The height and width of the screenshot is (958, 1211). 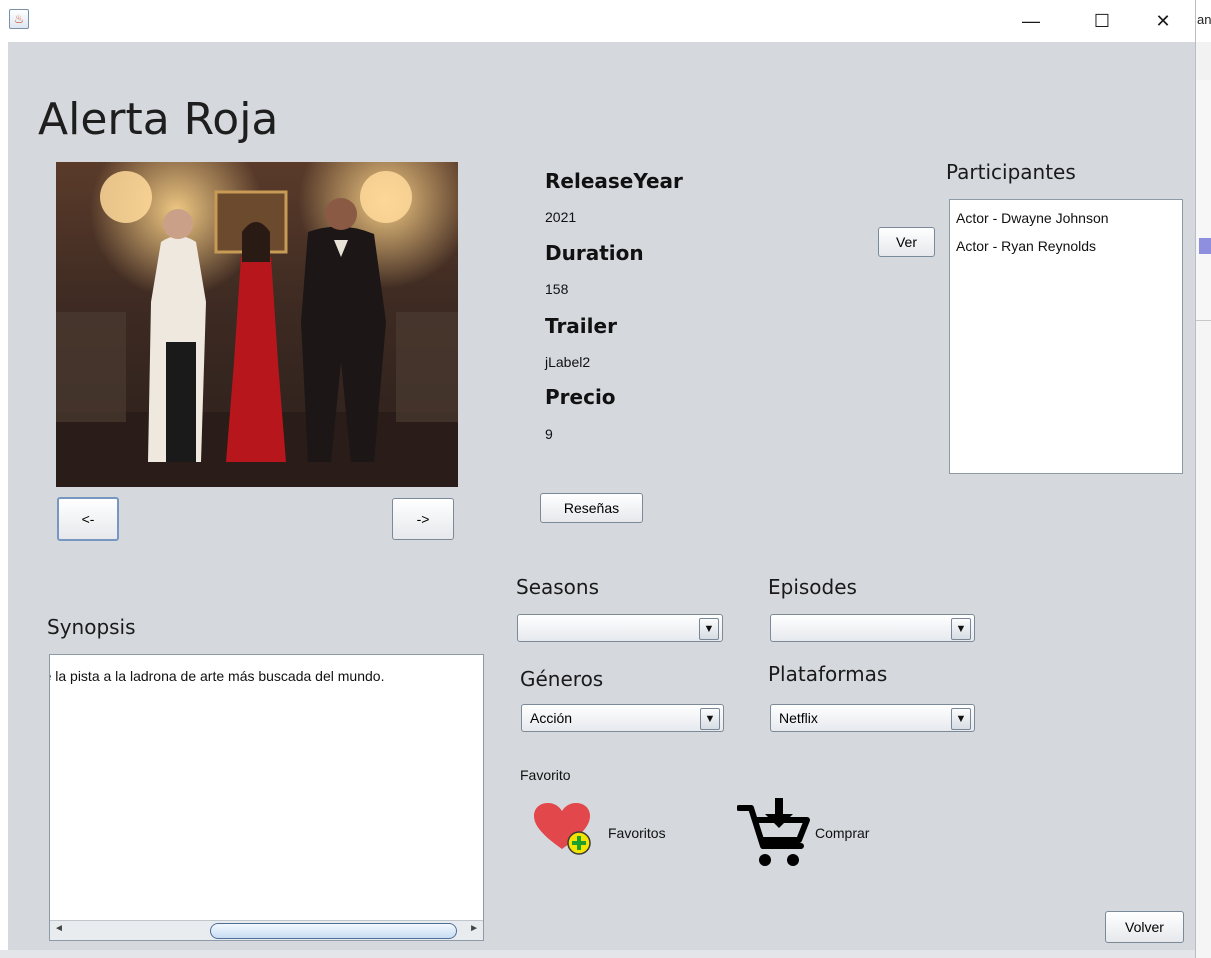 I want to click on movie-title: Alerta Roja, so click(x=158, y=119).